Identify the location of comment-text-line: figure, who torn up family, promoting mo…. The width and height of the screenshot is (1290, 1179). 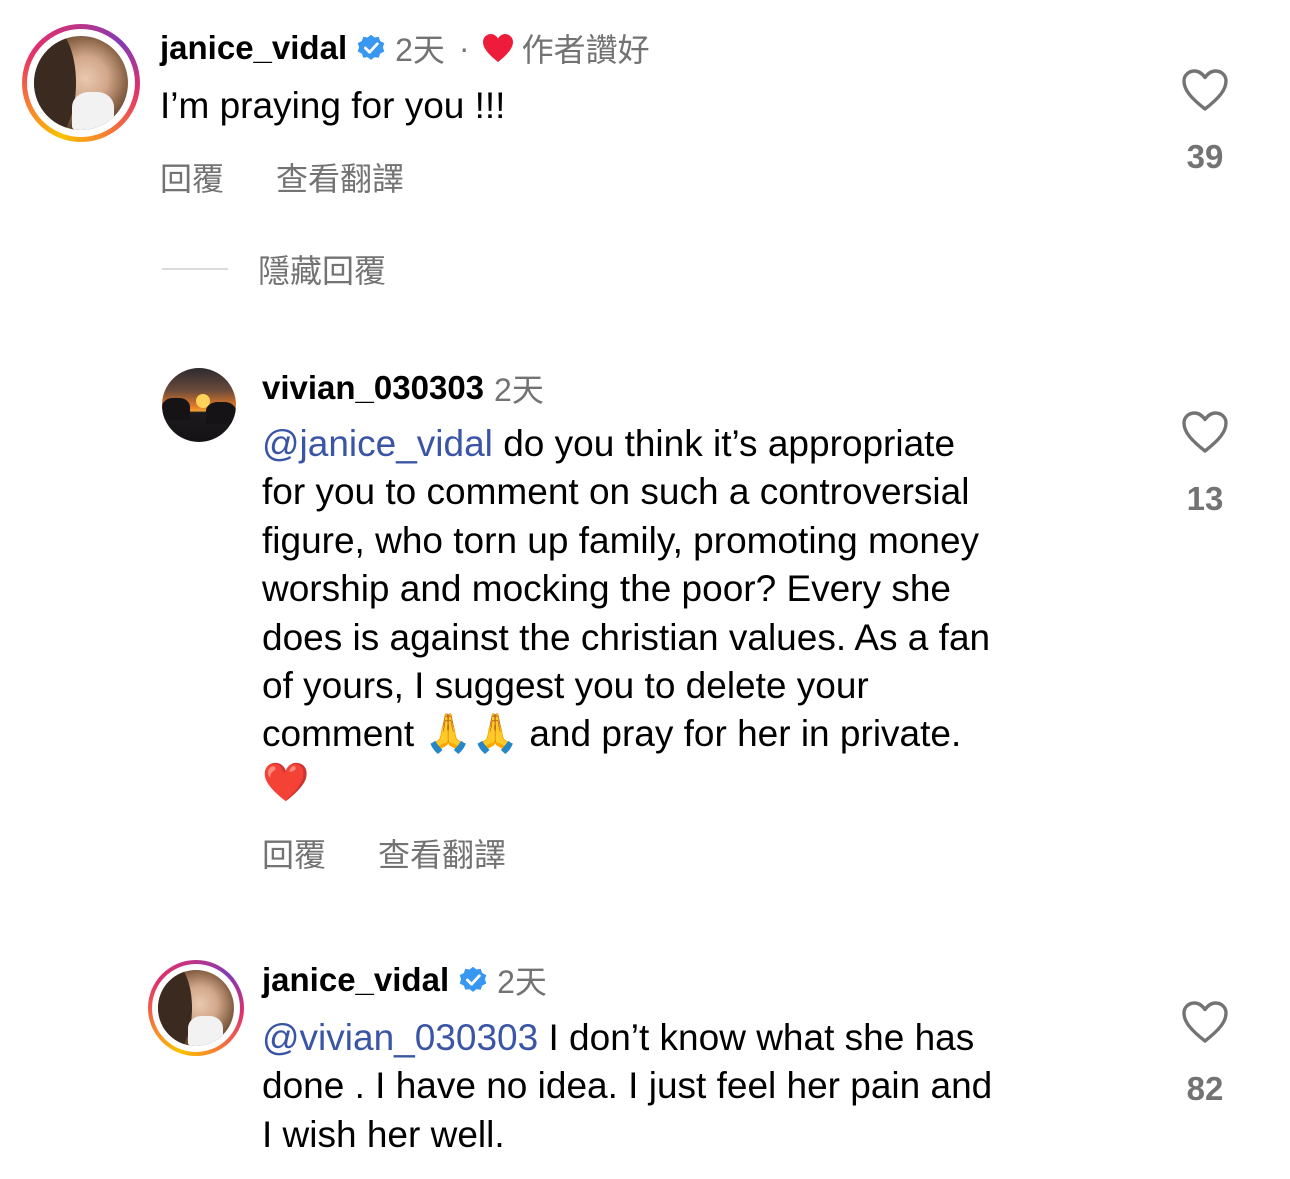
(621, 540).